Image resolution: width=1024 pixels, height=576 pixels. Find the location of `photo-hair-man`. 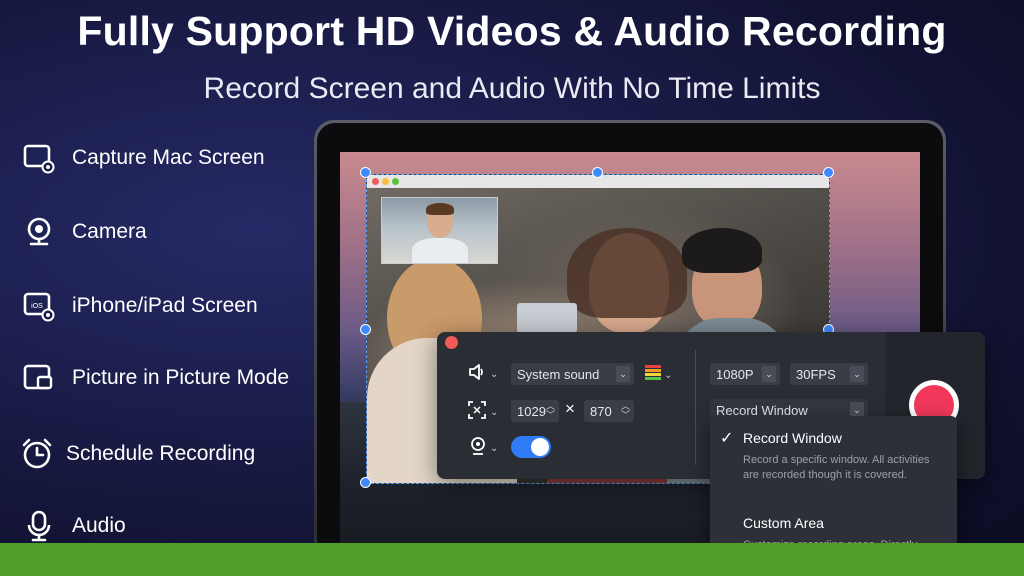

photo-hair-man is located at coordinates (722, 250).